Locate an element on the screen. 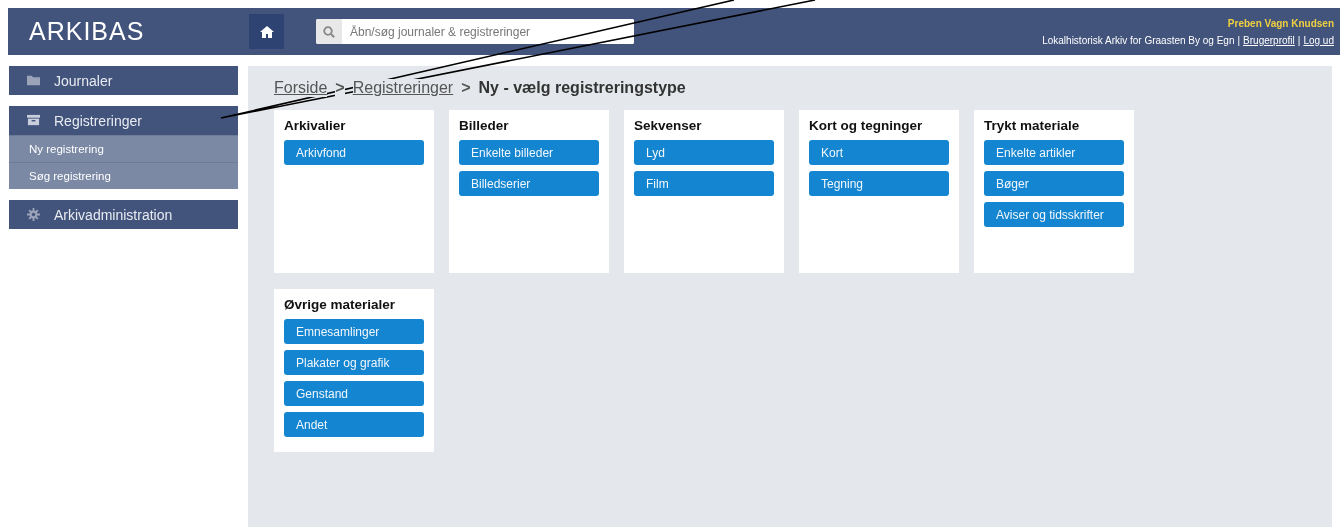 This screenshot has height=527, width=1340. archive-name: Lokalhistorisk Arkiv for Graasten By og Egn is located at coordinates (1138, 40).